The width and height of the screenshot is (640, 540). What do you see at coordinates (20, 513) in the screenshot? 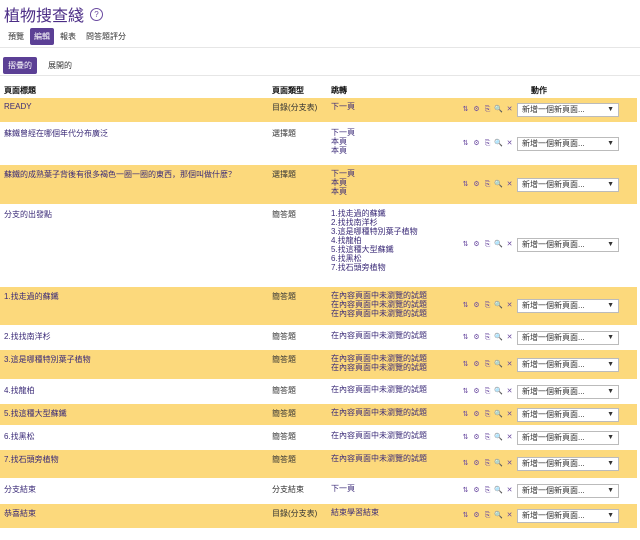
I see `page-title-link: 恭喜結束` at bounding box center [20, 513].